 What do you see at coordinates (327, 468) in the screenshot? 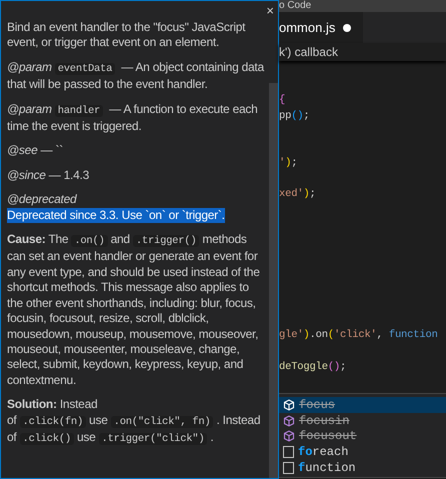
I see `suggestion-label: function` at bounding box center [327, 468].